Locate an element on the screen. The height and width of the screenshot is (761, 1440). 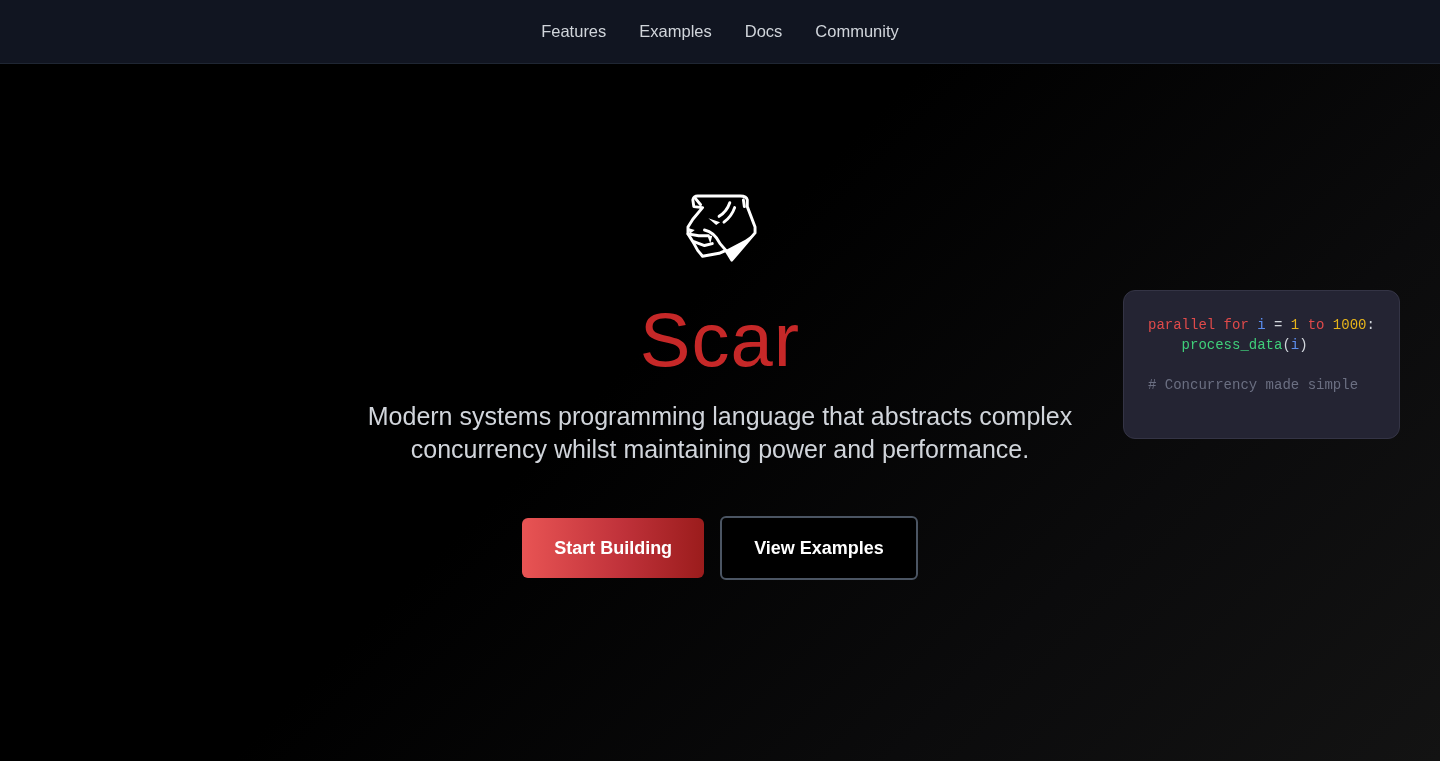
start-building-button: Start Building is located at coordinates (613, 548).